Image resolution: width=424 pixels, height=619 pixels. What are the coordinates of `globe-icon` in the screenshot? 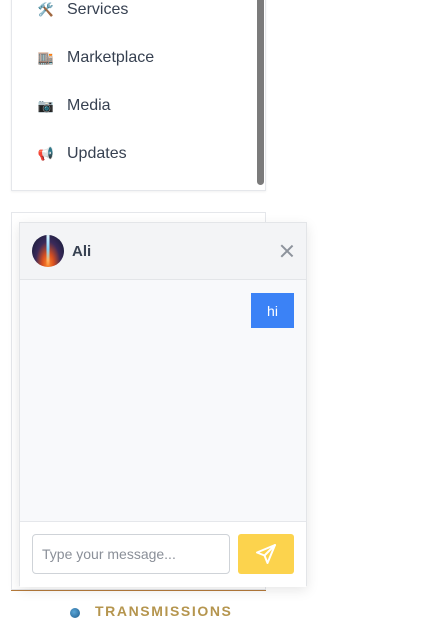 It's located at (75, 613).